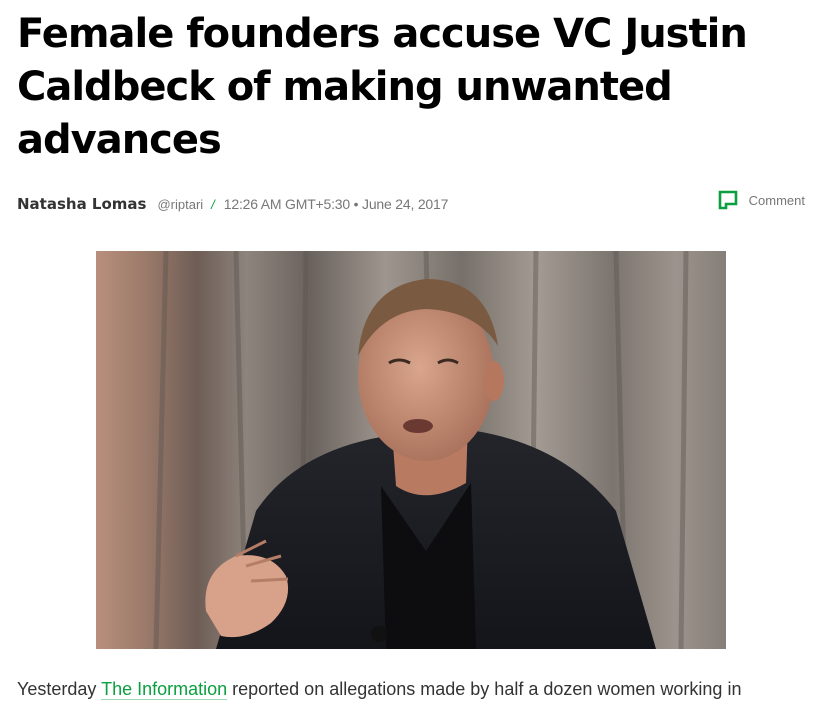  I want to click on article-dateline: 12:26 AM GMT+5:30 • June 24, 2017, so click(336, 204).